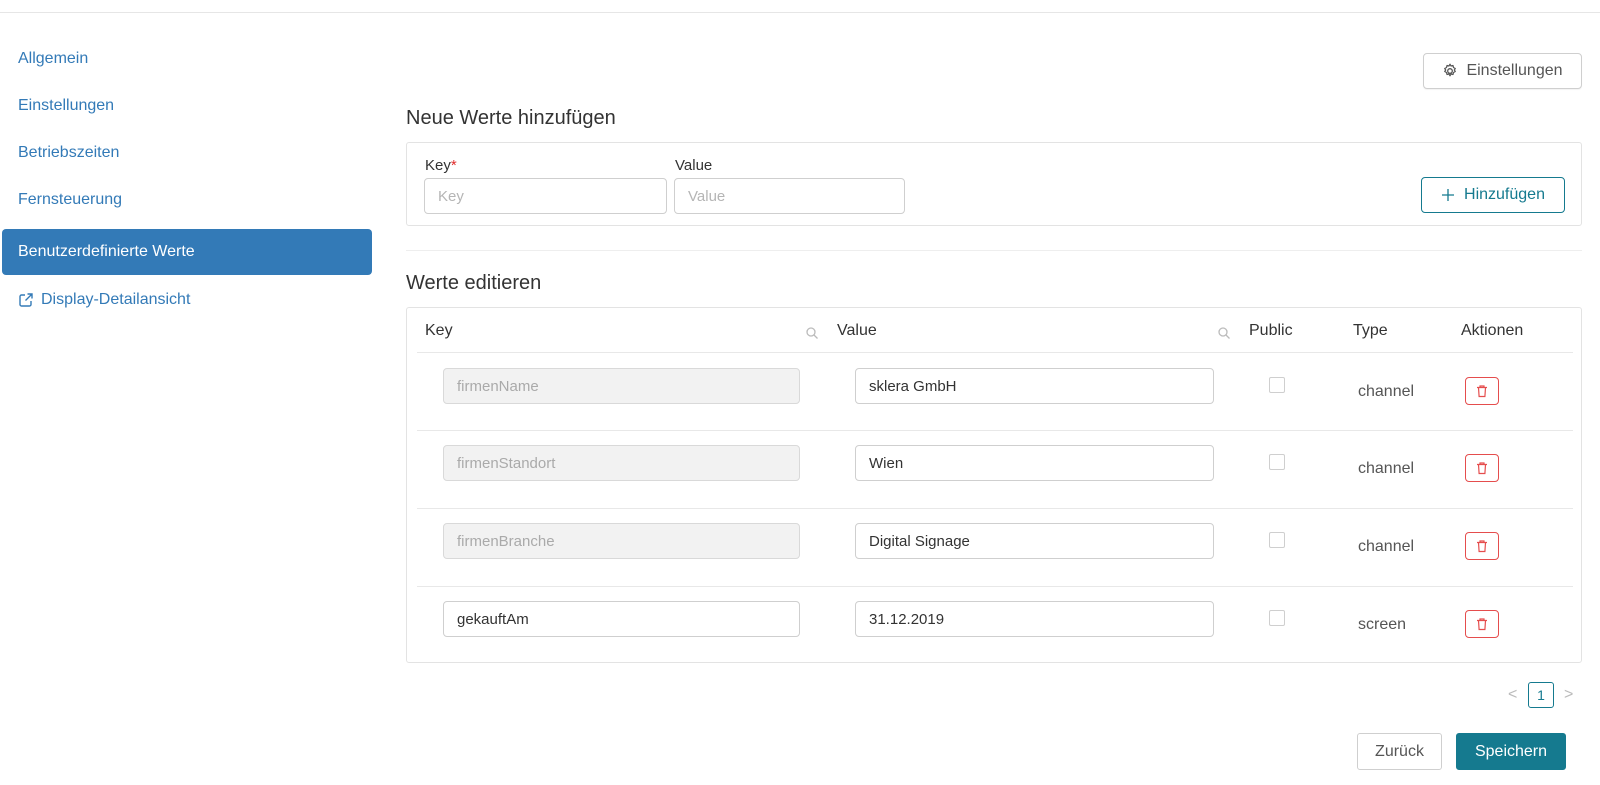 The image size is (1600, 785). Describe the element at coordinates (545, 196) in the screenshot. I see `new-key-input` at that location.